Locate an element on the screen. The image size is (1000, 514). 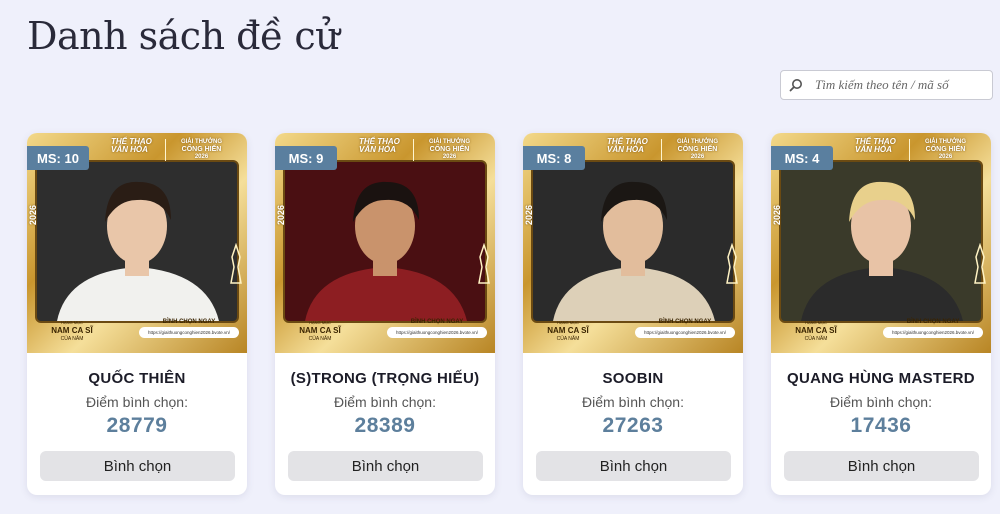
search-input is located at coordinates (898, 85).